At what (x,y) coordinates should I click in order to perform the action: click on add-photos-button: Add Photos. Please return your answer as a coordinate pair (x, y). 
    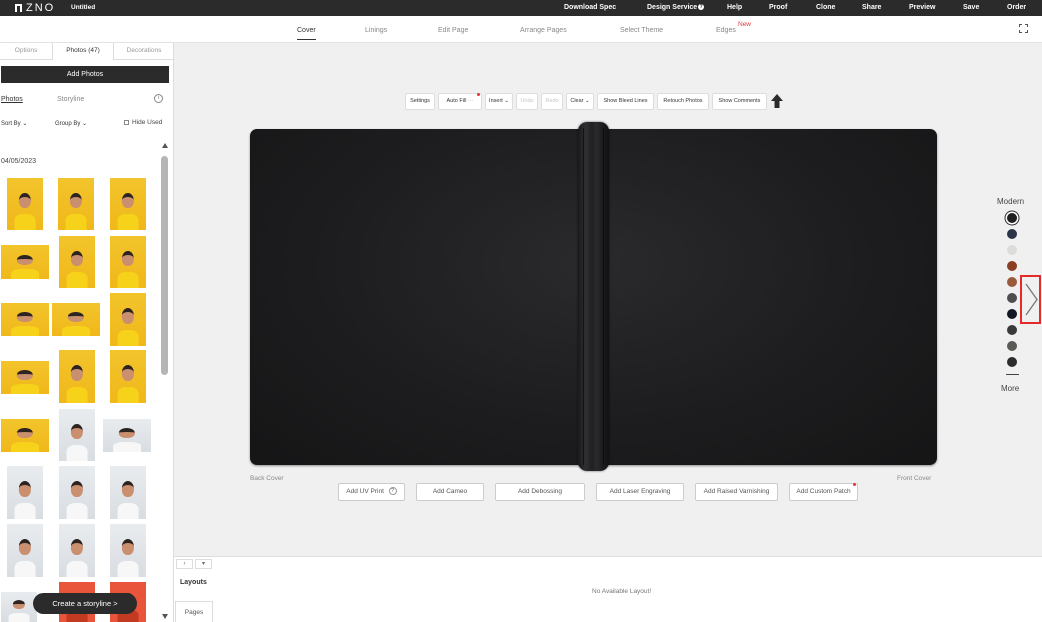
    Looking at the image, I should click on (85, 74).